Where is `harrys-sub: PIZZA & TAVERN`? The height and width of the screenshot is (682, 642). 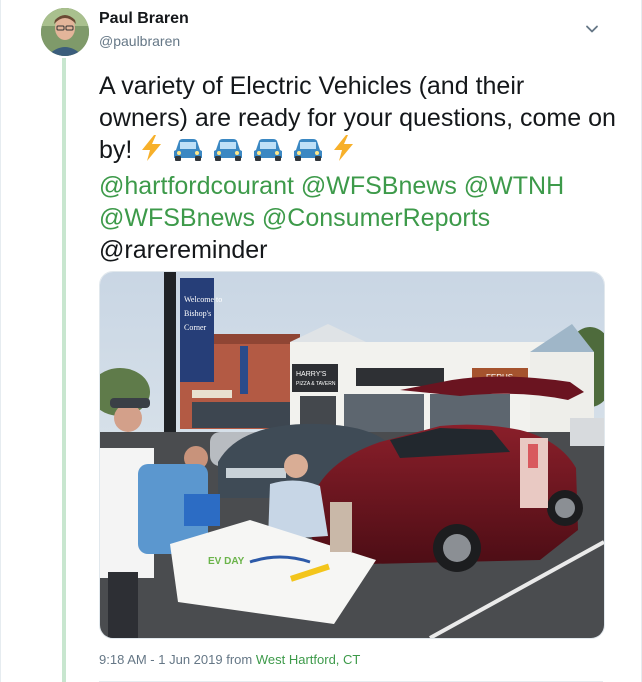
harrys-sub: PIZZA & TAVERN is located at coordinates (316, 384).